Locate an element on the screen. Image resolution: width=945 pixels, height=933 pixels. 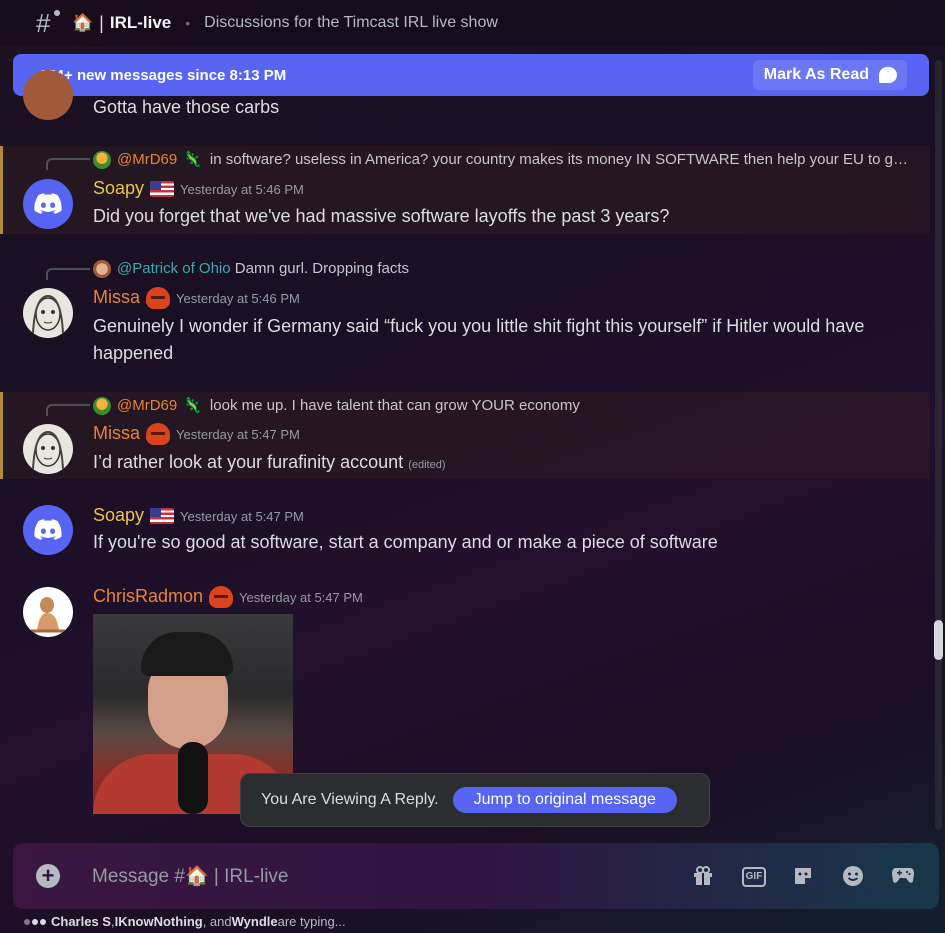
message-header: ChrisRadmon Yesterday at 5:47 PM is located at coordinates (228, 597).